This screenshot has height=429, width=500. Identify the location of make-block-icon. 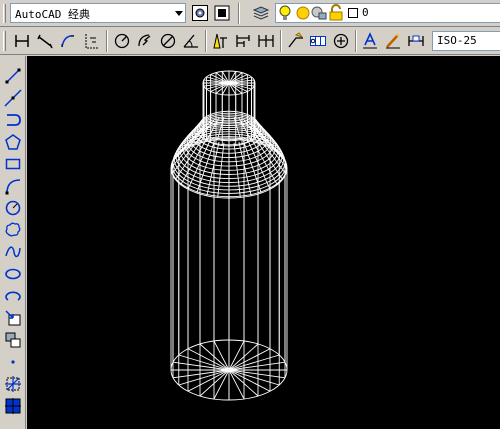
(13, 340).